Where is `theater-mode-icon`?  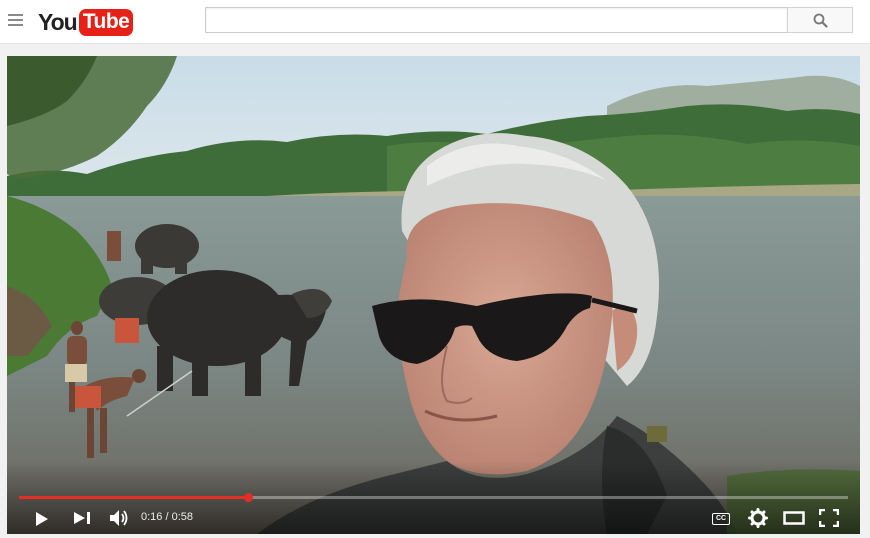 theater-mode-icon is located at coordinates (794, 518).